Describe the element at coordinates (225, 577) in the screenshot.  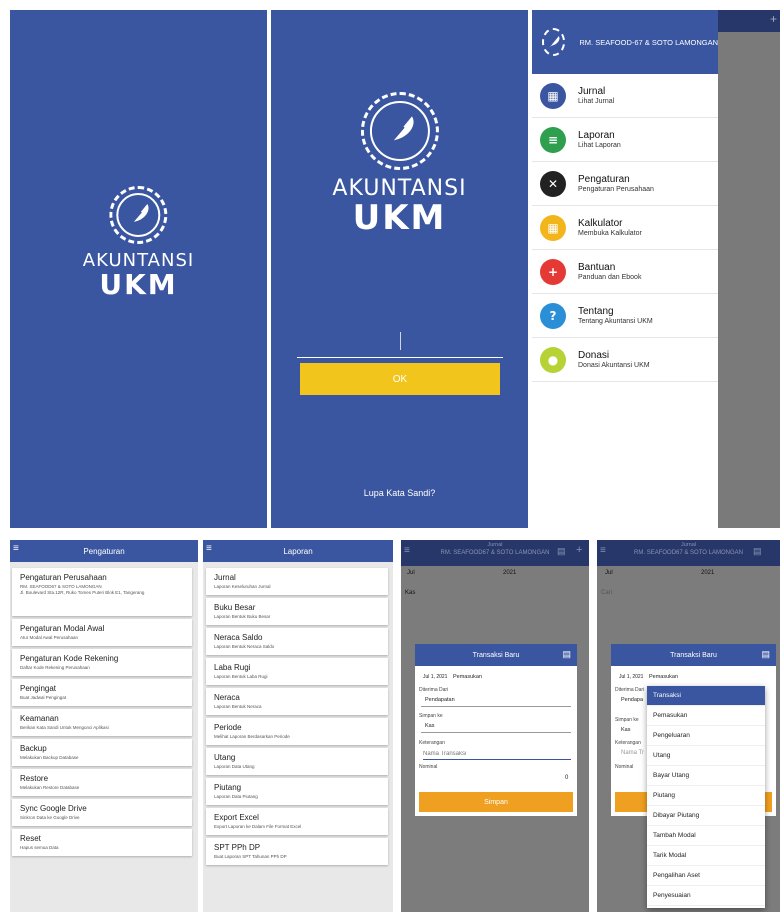
I see `report-title: Jurnal` at that location.